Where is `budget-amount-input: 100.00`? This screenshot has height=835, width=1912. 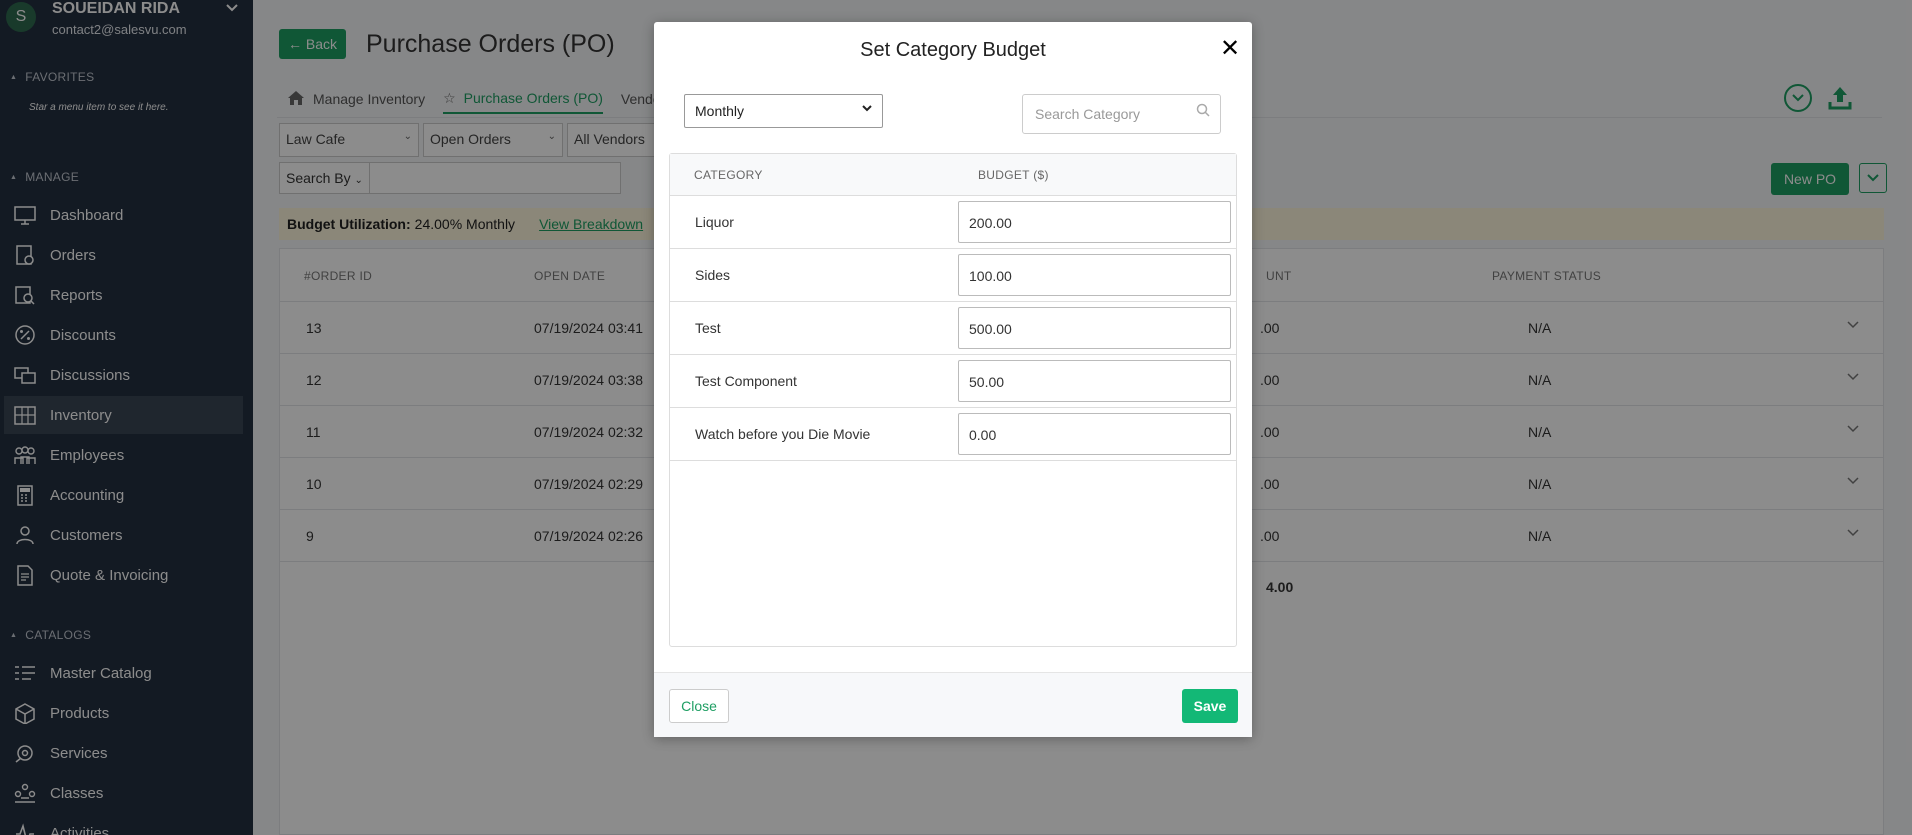
budget-amount-input: 100.00 is located at coordinates (1094, 275).